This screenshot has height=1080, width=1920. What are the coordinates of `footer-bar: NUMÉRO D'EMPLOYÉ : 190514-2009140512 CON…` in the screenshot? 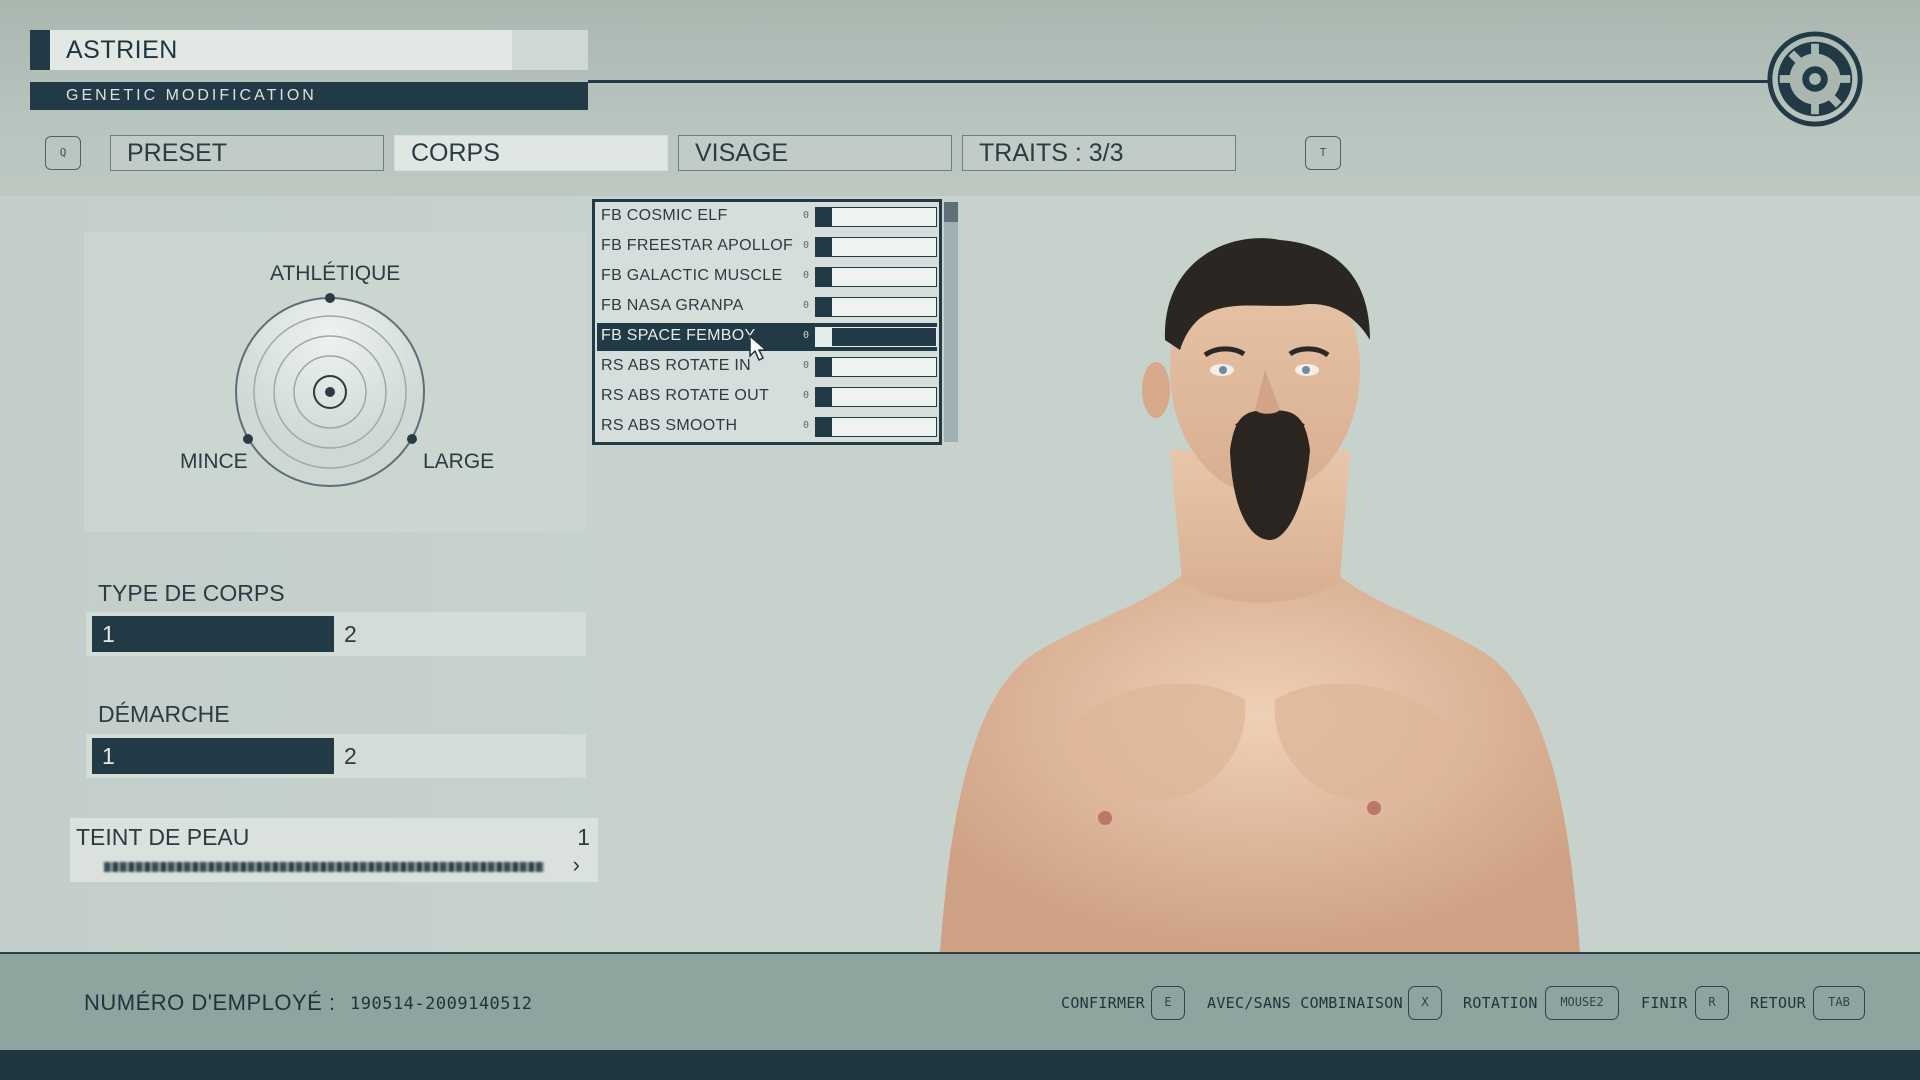 It's located at (960, 1001).